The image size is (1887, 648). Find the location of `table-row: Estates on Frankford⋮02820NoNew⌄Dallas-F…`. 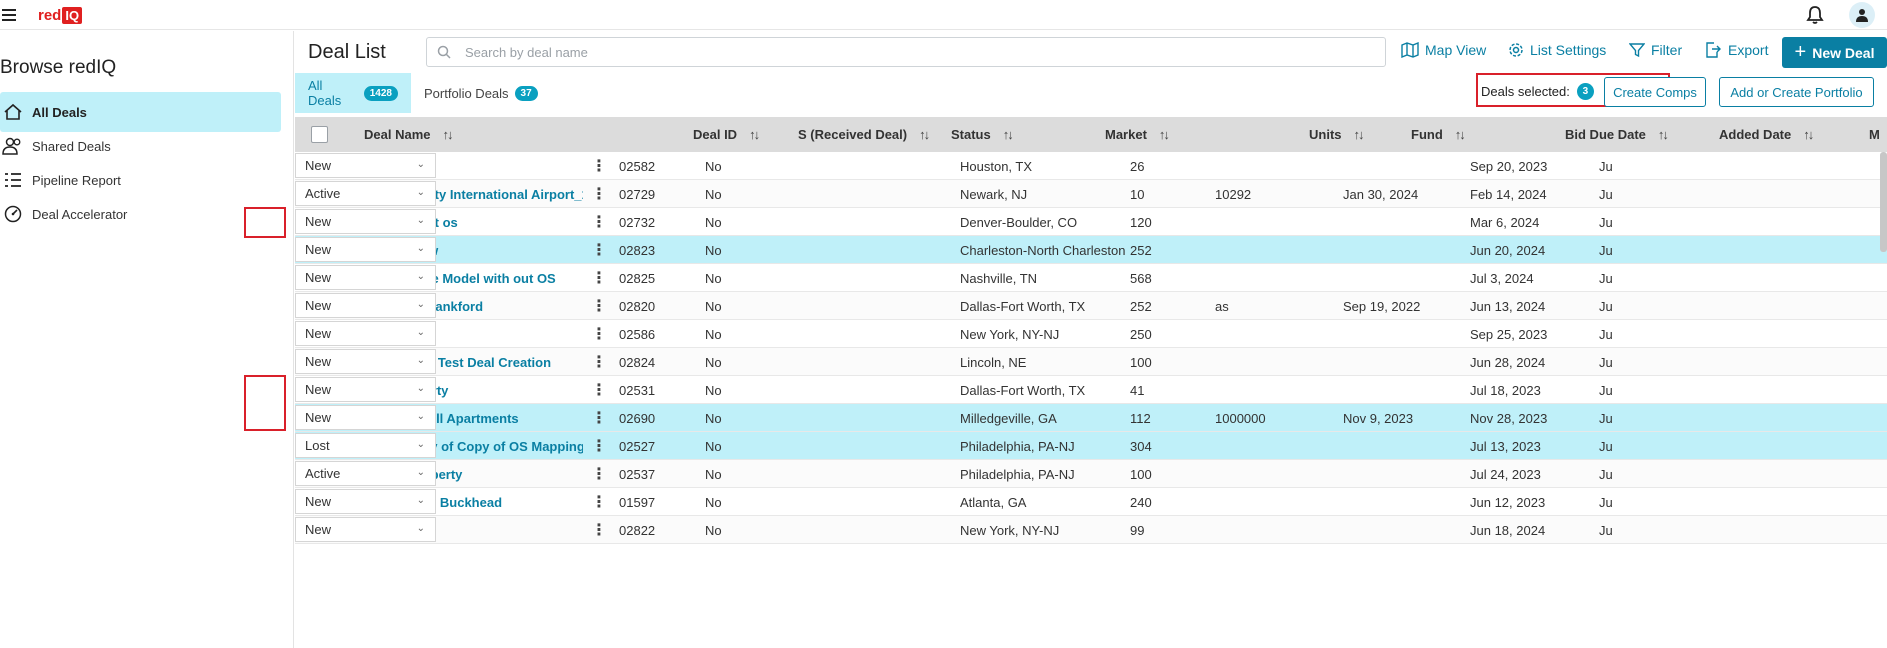

table-row: Estates on Frankford⋮02820NoNew⌄Dallas-F… is located at coordinates (1091, 306).